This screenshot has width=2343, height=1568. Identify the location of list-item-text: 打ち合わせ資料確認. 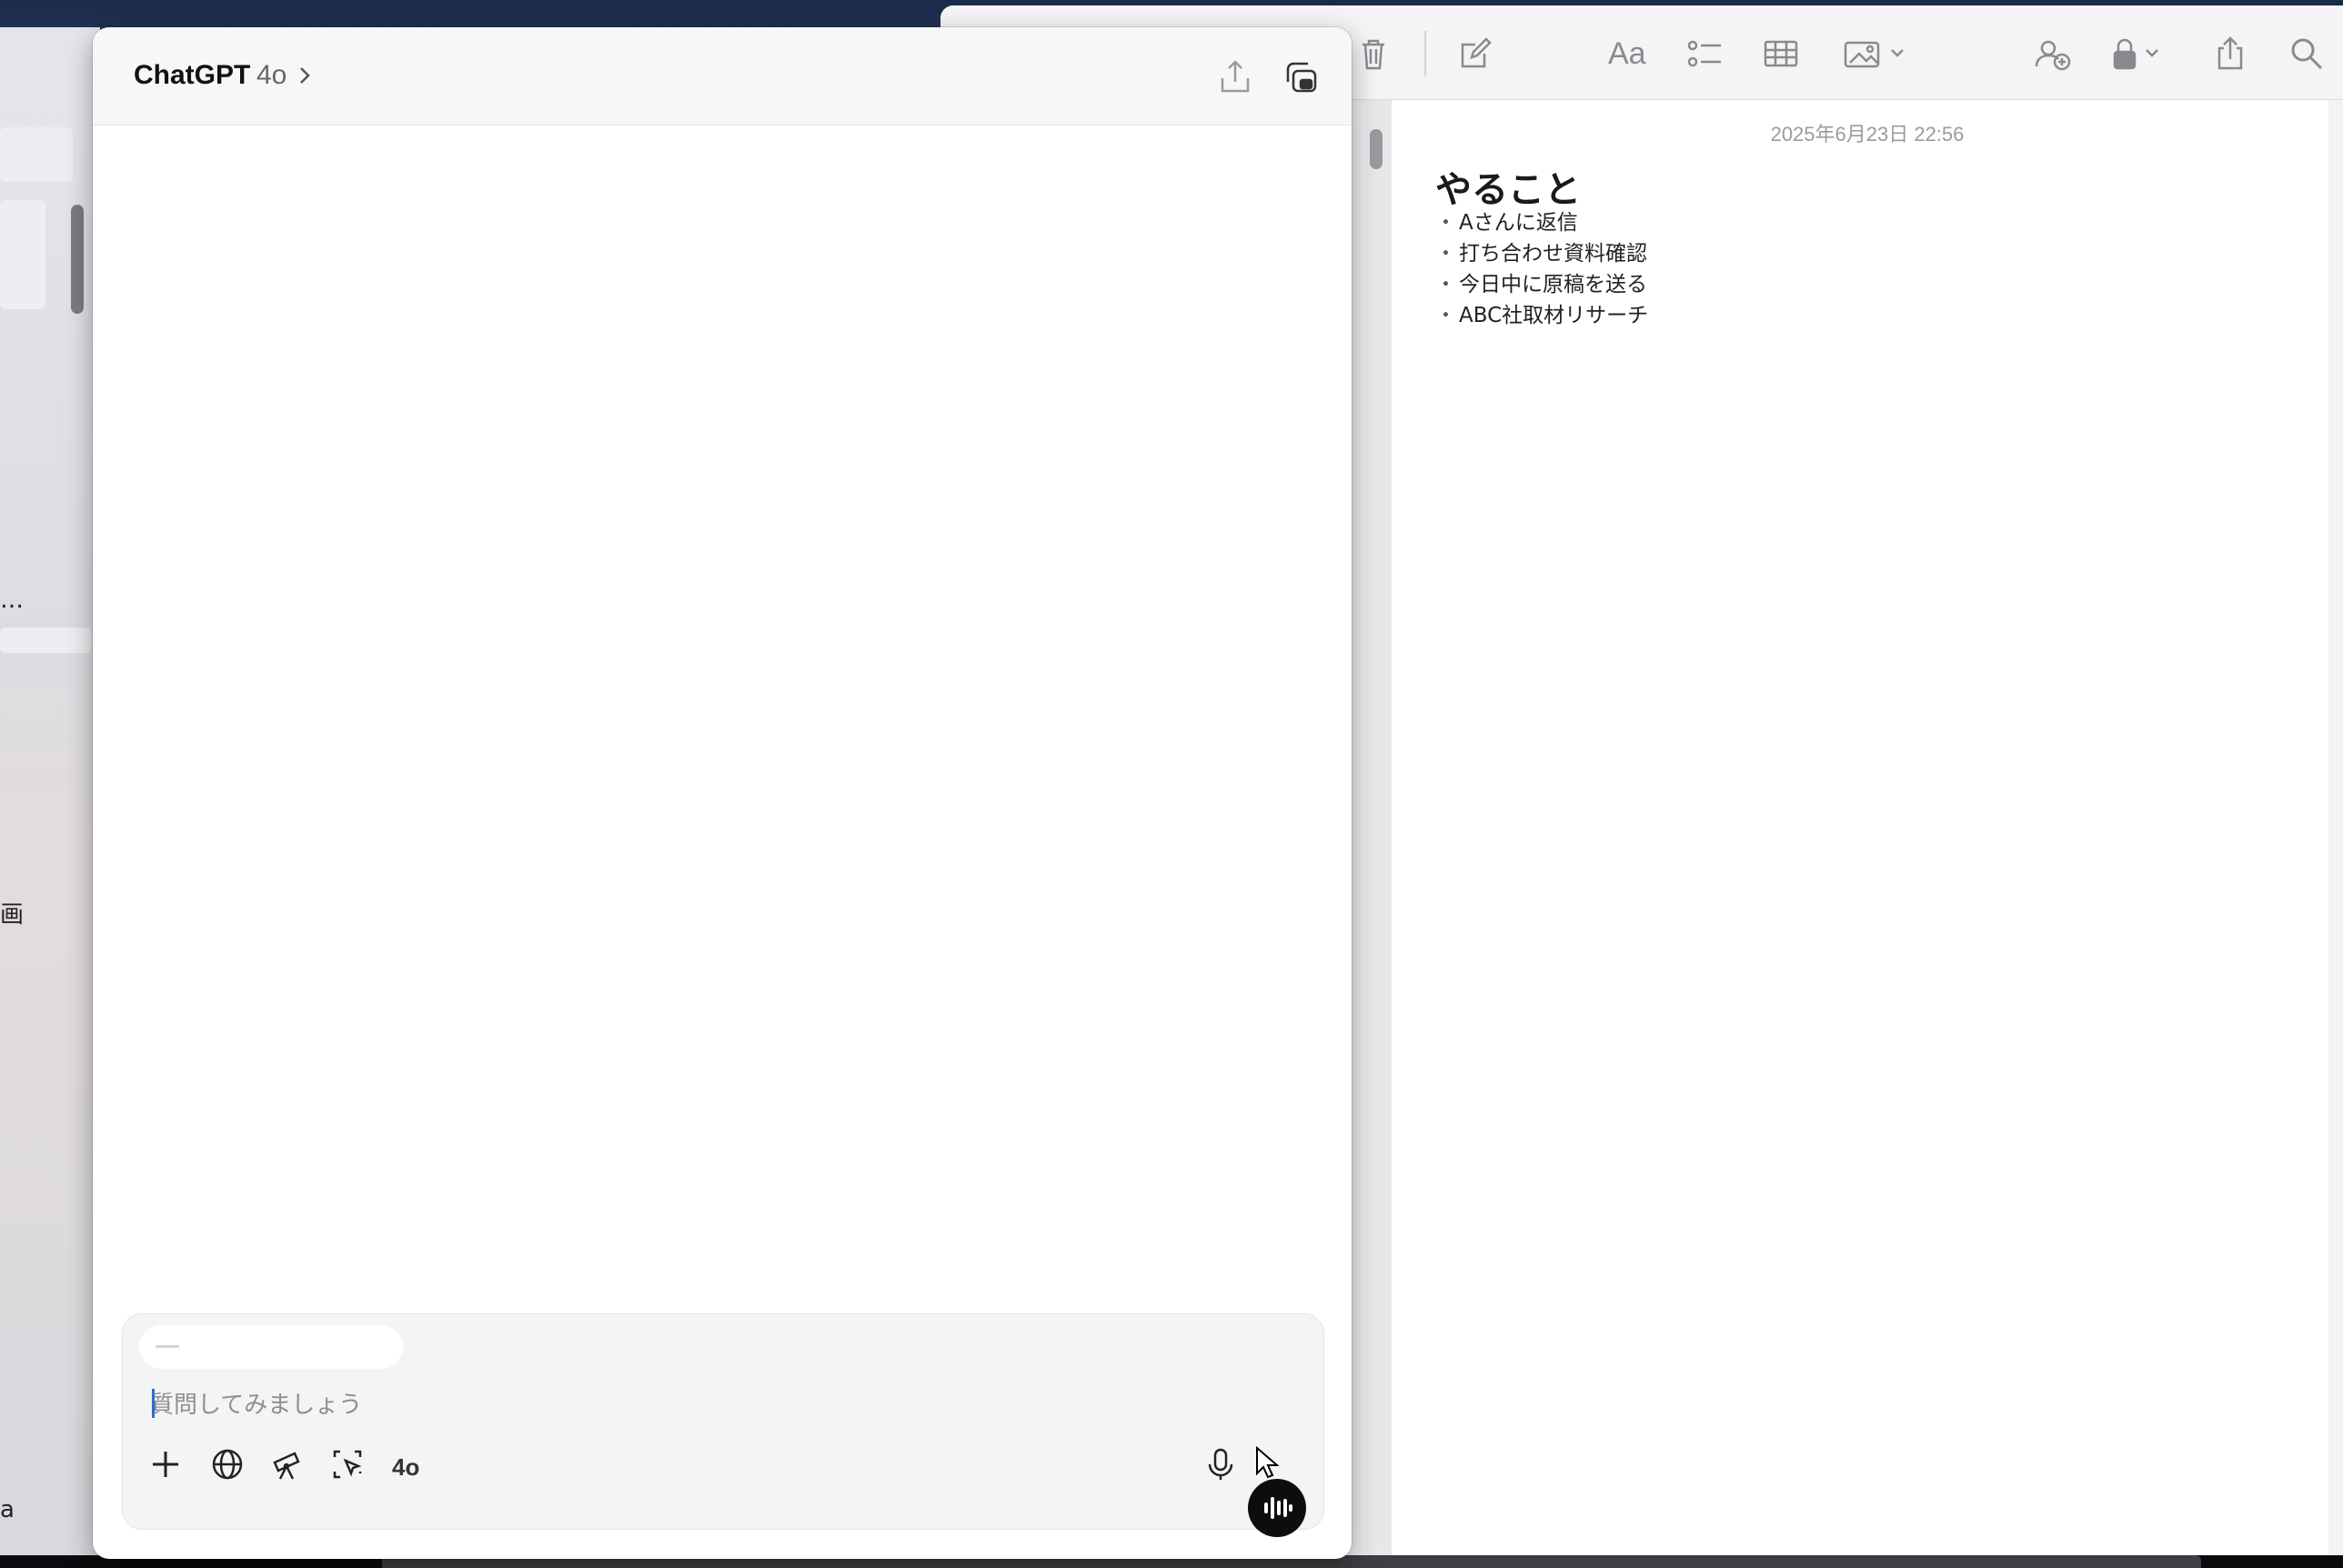
(1553, 254).